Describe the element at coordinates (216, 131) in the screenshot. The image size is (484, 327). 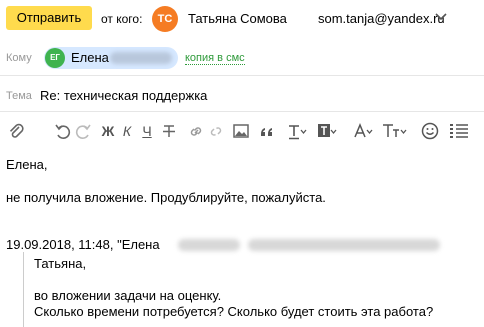
I see `unlink-icon` at that location.